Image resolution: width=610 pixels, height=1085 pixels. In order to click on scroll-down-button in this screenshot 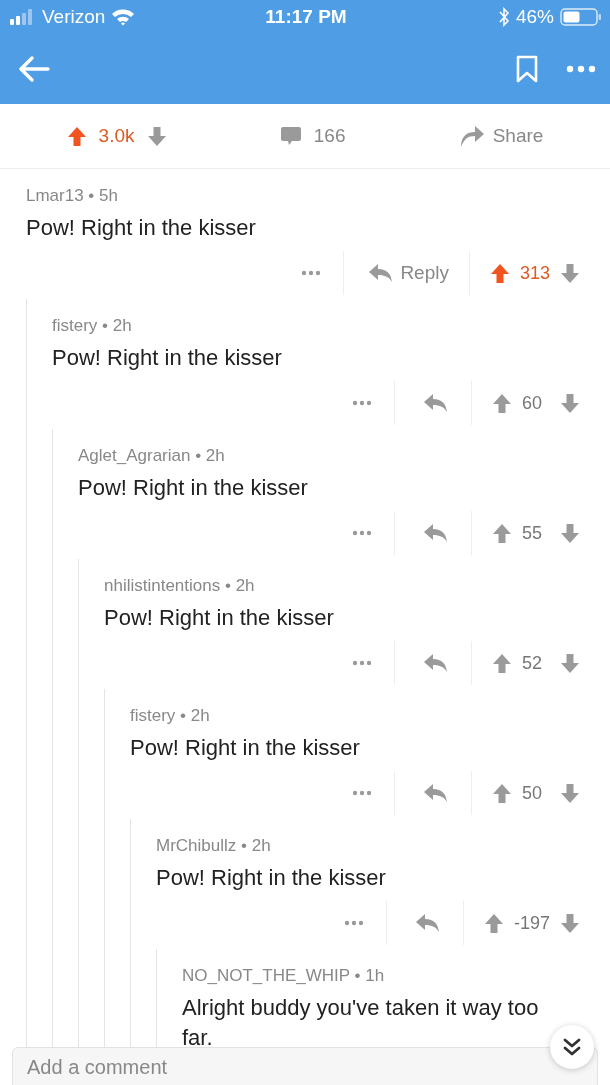, I will do `click(572, 1047)`.